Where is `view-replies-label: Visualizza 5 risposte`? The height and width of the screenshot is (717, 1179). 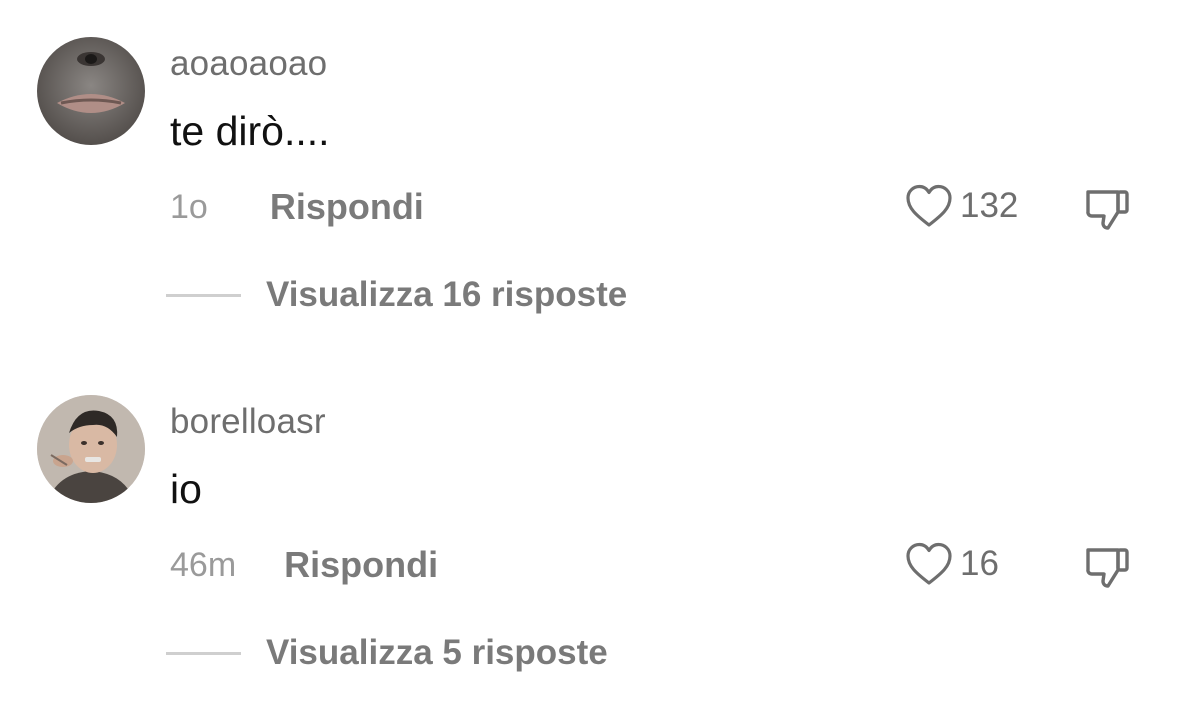
view-replies-label: Visualizza 5 risposte is located at coordinates (437, 652).